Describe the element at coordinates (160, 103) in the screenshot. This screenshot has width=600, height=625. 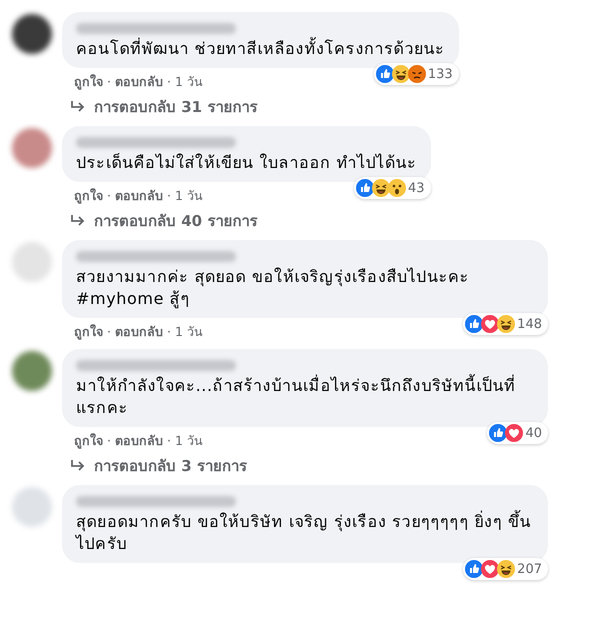
I see `view-replies-link: การตอบกลับ 31 รายการ` at that location.